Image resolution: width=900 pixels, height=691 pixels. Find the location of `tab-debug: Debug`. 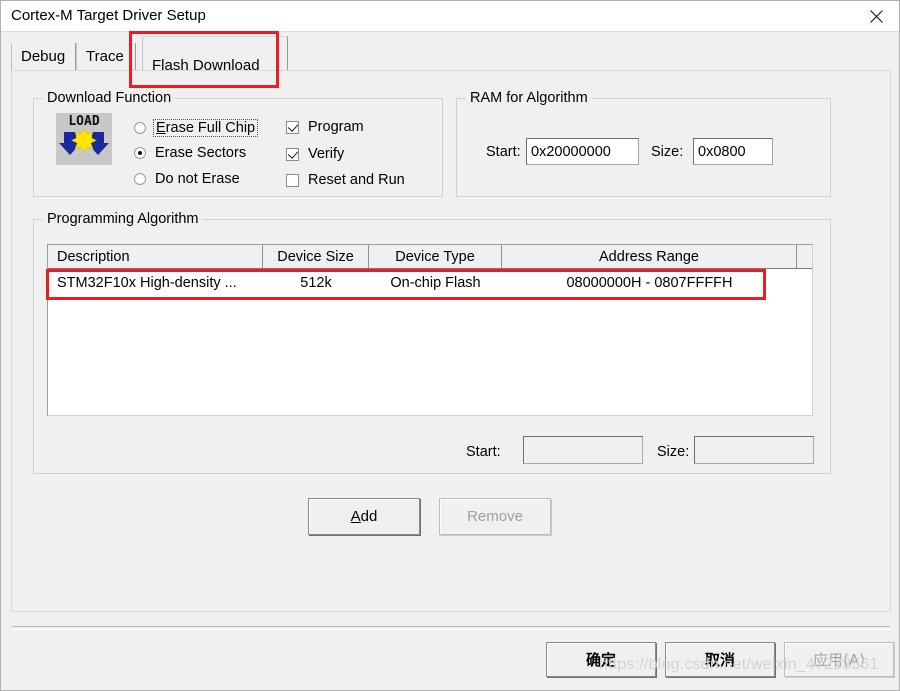

tab-debug: Debug is located at coordinates (43, 56).